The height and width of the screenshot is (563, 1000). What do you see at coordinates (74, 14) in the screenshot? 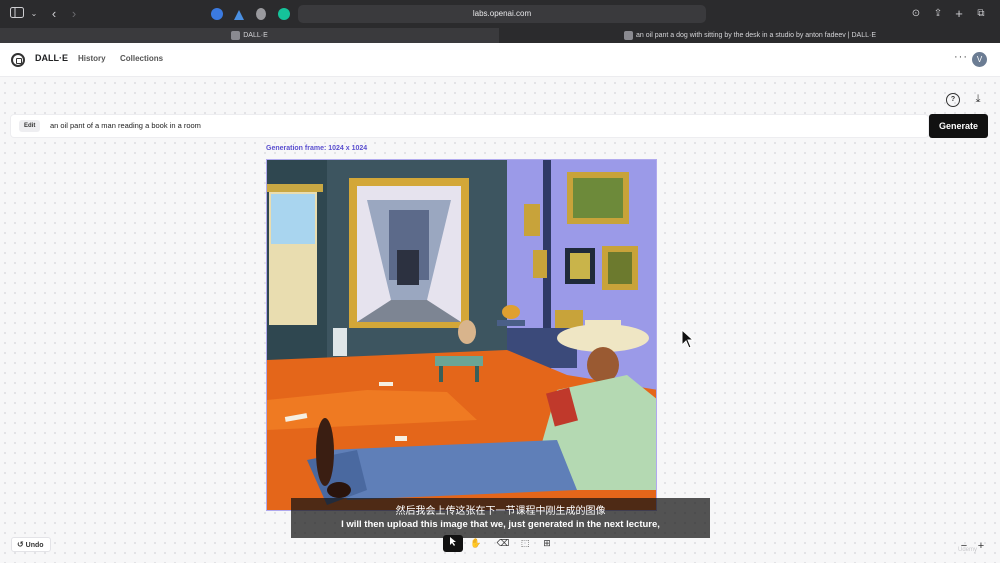
I see `forward-icon: ›` at bounding box center [74, 14].